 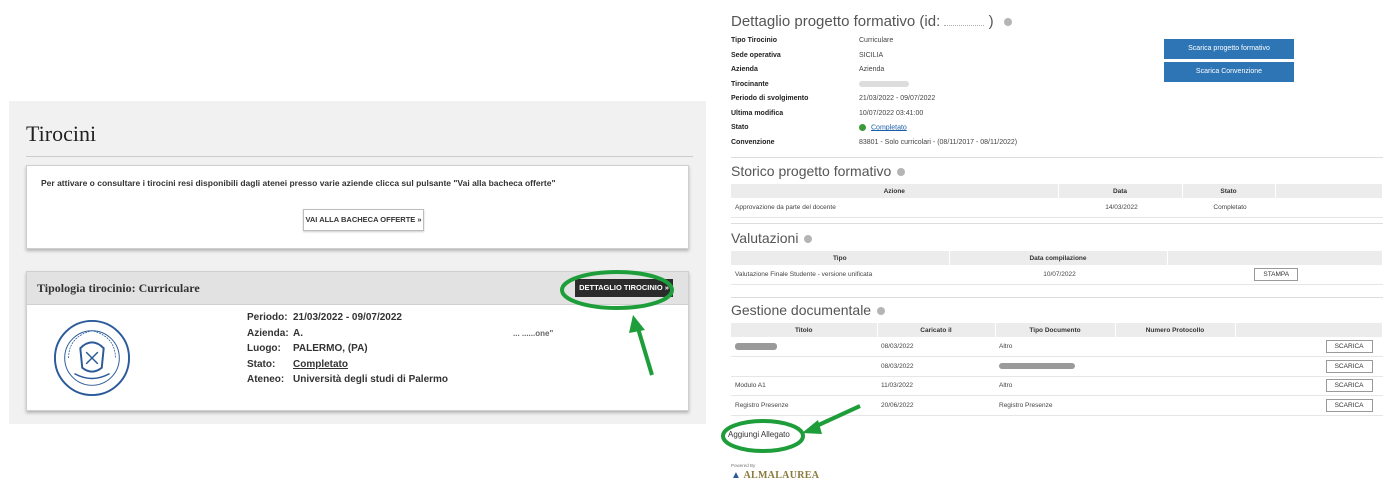 What do you see at coordinates (275, 333) in the screenshot?
I see `info-row-azienda: Azienda: A.` at bounding box center [275, 333].